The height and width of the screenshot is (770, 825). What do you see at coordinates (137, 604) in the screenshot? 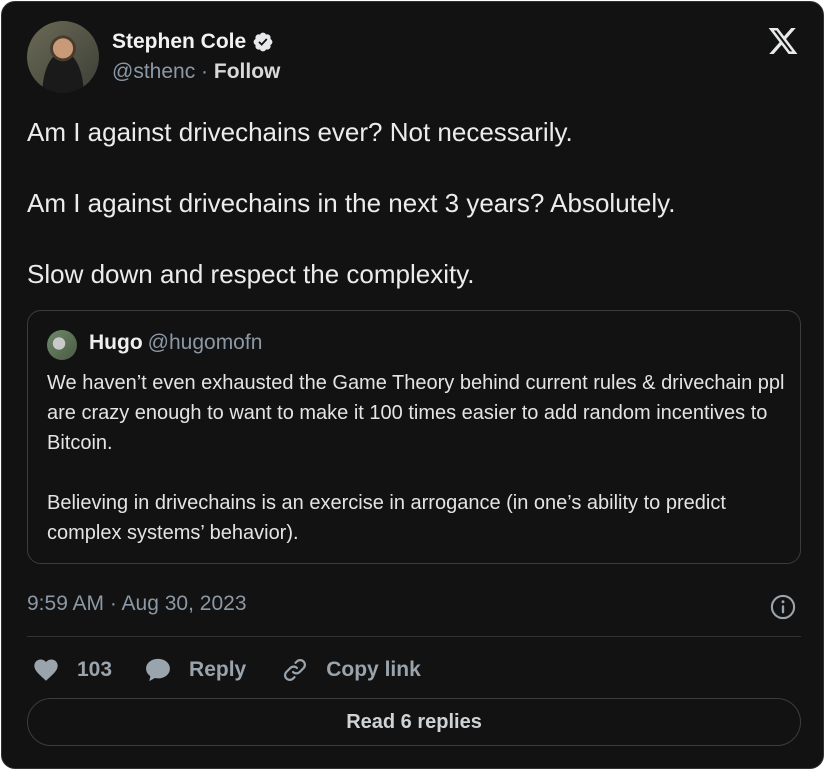
I see `tweet-timestamp: 9:59 AM · Aug 30, 2023` at bounding box center [137, 604].